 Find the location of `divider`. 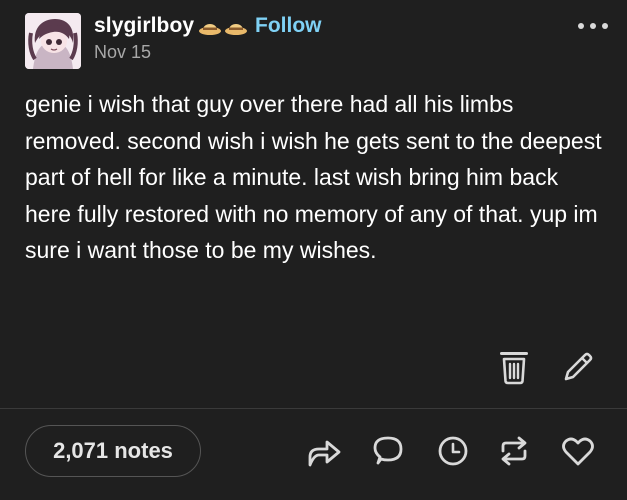

divider is located at coordinates (313, 408).